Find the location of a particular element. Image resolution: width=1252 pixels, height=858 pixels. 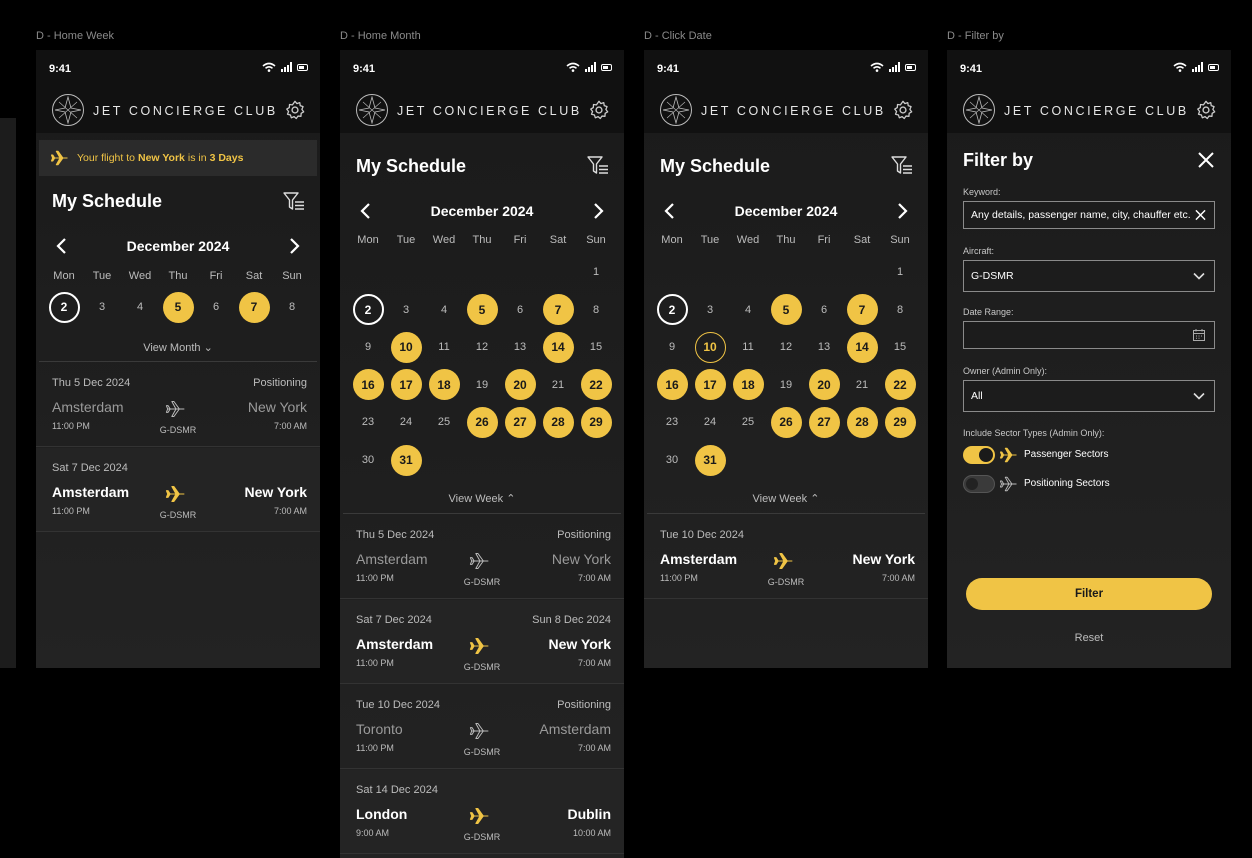

clear-icon is located at coordinates (1200, 215).